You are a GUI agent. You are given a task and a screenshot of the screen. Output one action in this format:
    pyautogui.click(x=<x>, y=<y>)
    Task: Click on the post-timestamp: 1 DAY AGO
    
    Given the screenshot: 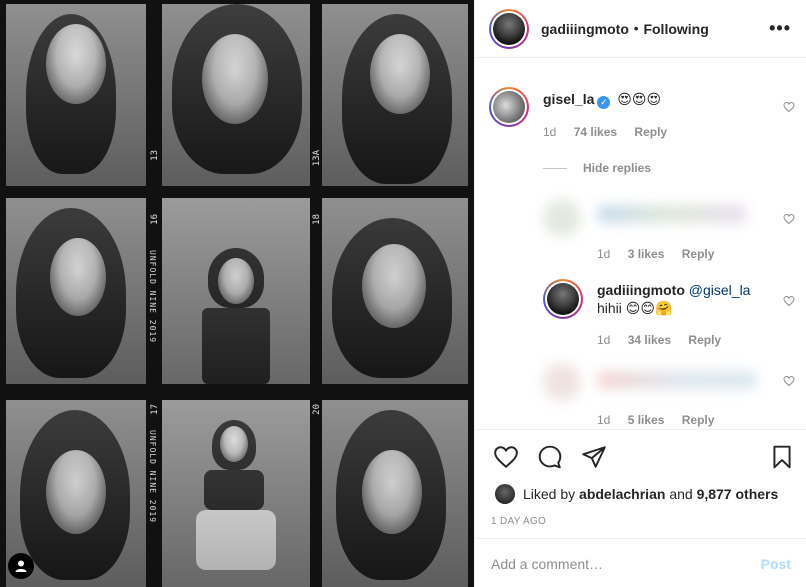 What is the action you would take?
    pyautogui.click(x=518, y=521)
    